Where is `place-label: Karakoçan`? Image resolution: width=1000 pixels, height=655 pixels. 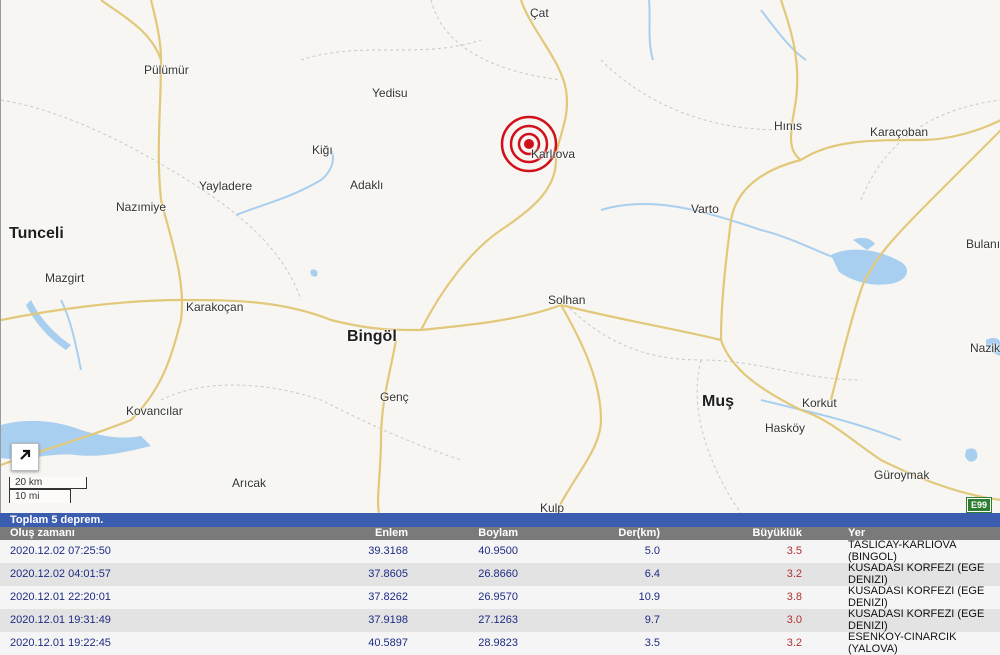
place-label: Karakoçan is located at coordinates (215, 307).